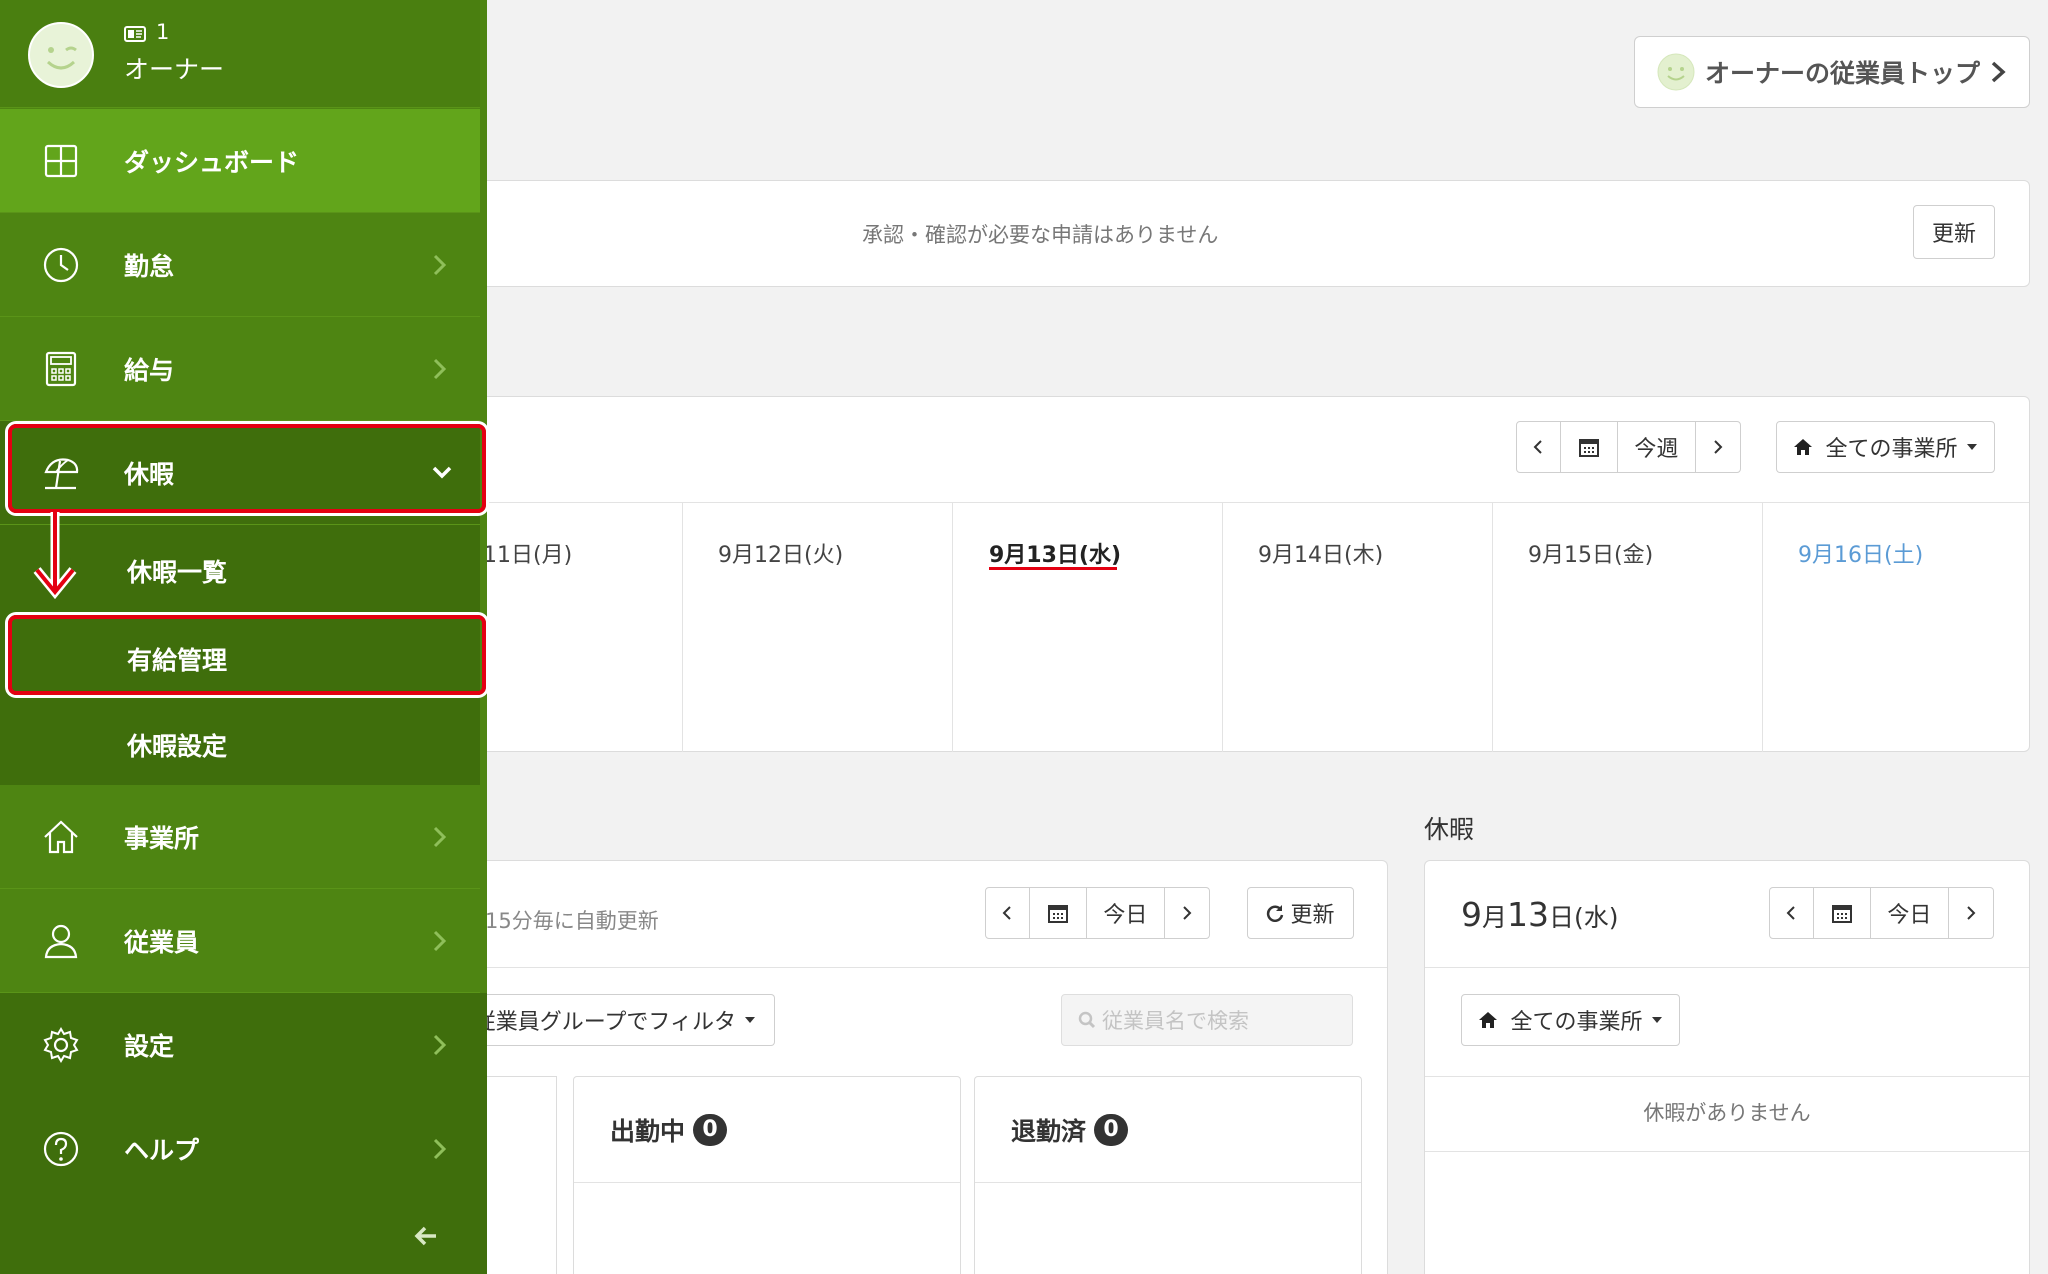 The image size is (2048, 1274). What do you see at coordinates (1235, 233) in the screenshot?
I see `approvals-card: 承認・確認が必要な申請はありません 更新` at bounding box center [1235, 233].